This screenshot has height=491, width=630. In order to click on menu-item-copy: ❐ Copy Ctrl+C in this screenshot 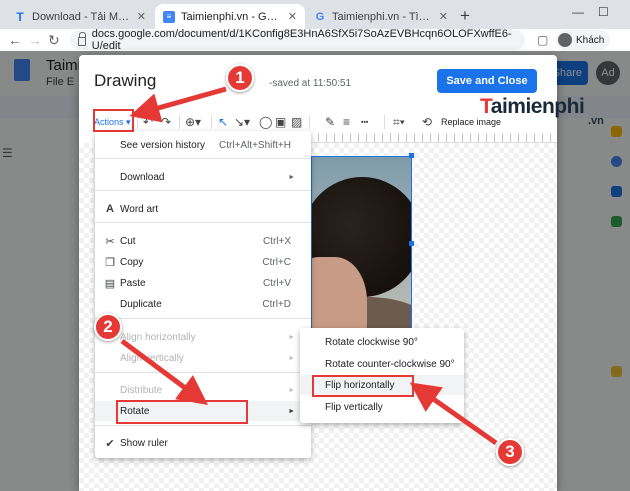, I will do `click(203, 262)`.